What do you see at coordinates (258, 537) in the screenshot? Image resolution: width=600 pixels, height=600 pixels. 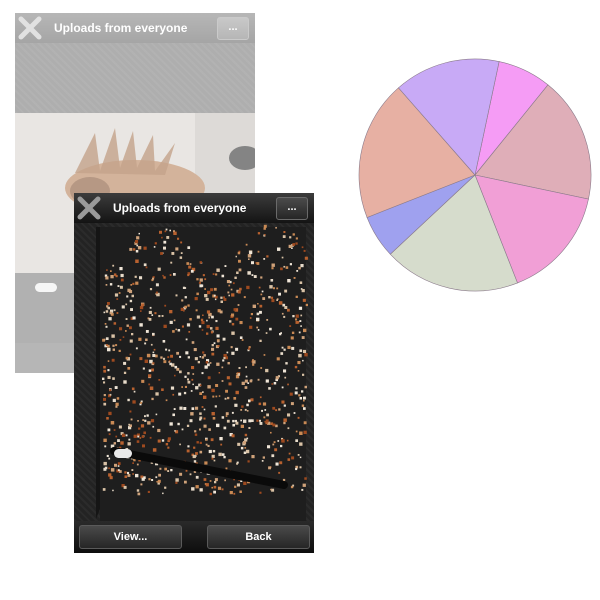 I see `back-button: Back` at bounding box center [258, 537].